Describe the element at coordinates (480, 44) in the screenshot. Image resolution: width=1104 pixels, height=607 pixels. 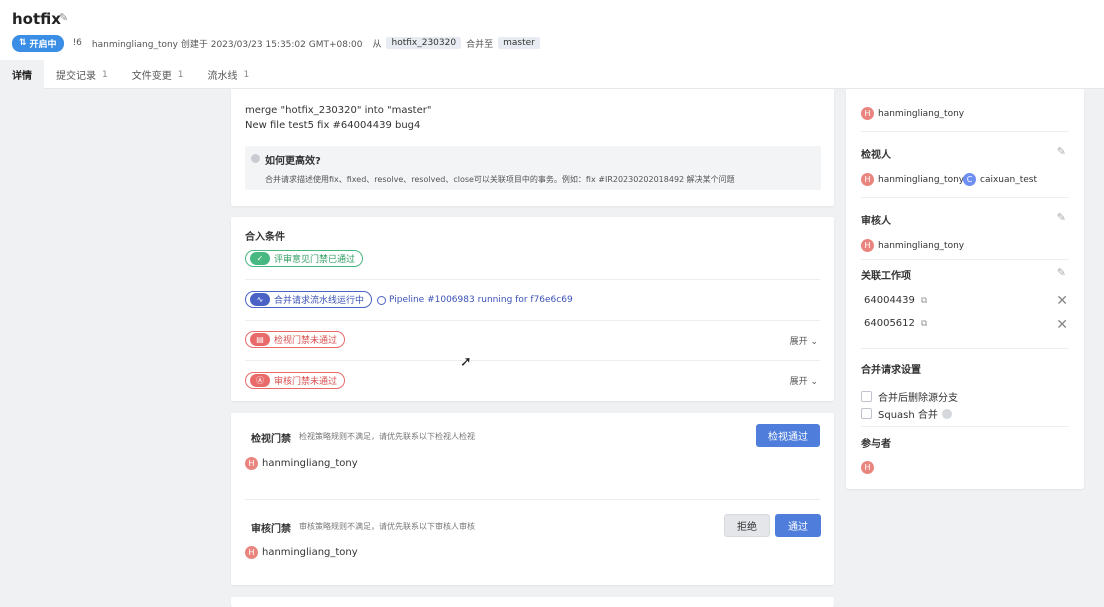
I see `merge-to-label: 合并至` at that location.